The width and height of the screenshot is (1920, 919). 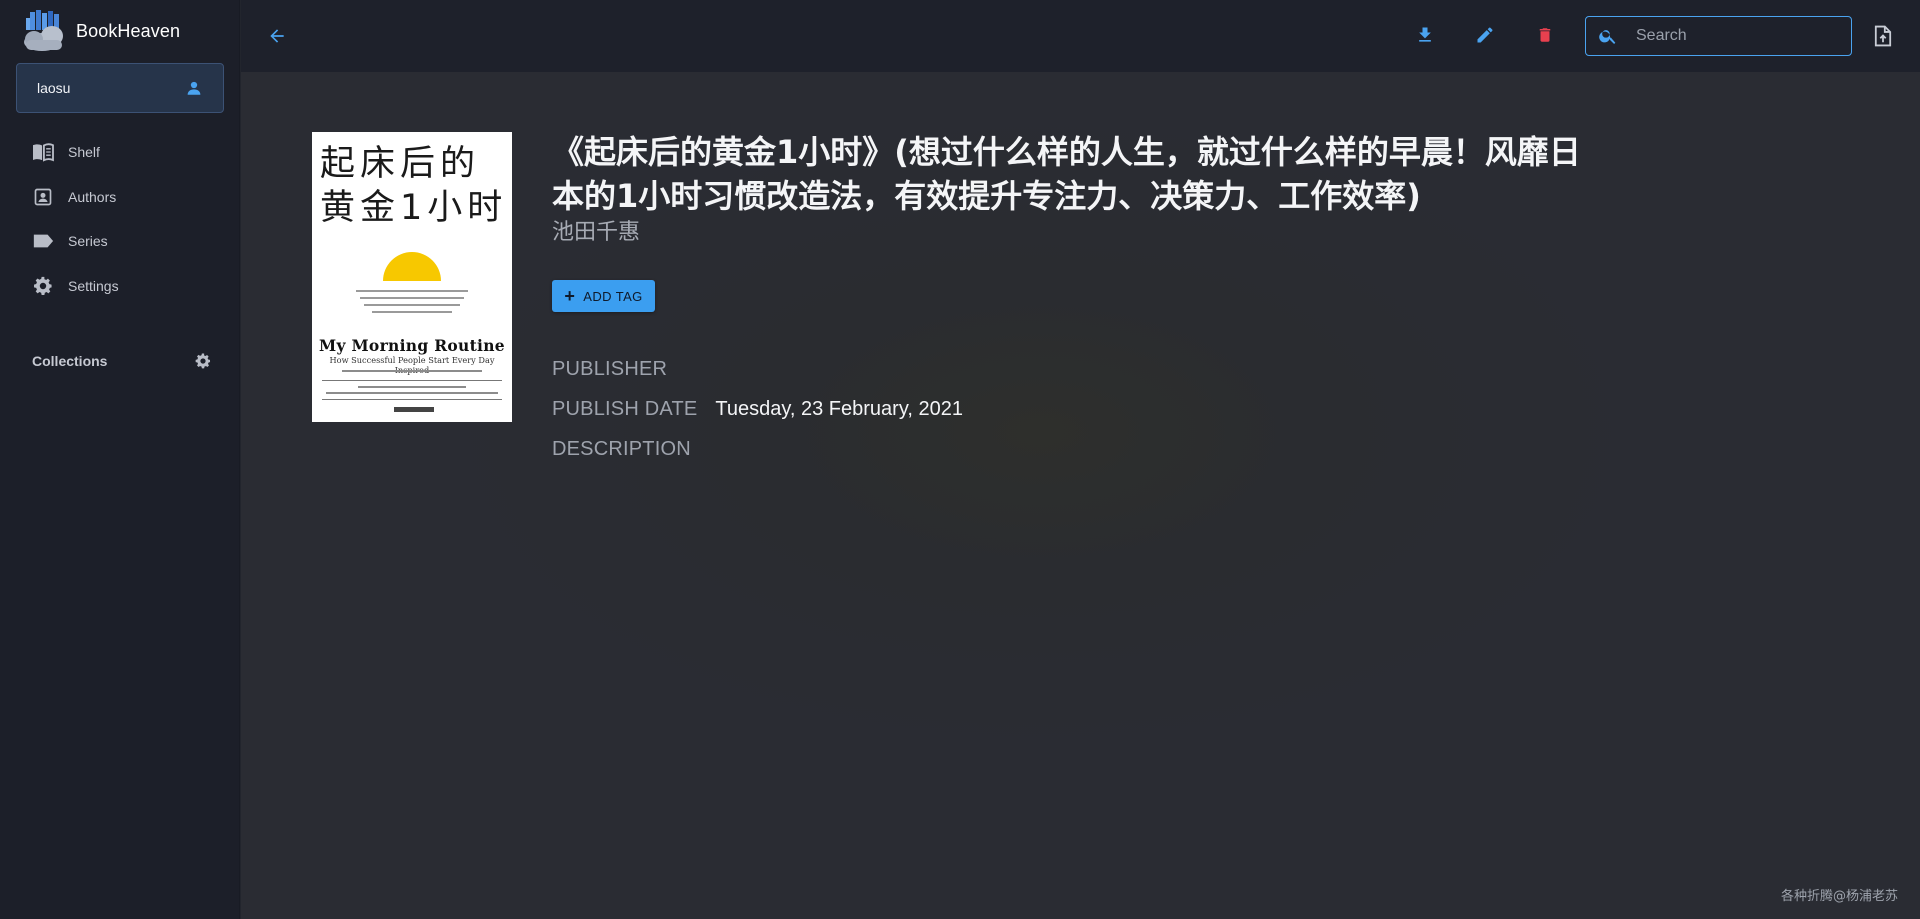 I want to click on sidebar-item-settings: Settings, so click(x=120, y=286).